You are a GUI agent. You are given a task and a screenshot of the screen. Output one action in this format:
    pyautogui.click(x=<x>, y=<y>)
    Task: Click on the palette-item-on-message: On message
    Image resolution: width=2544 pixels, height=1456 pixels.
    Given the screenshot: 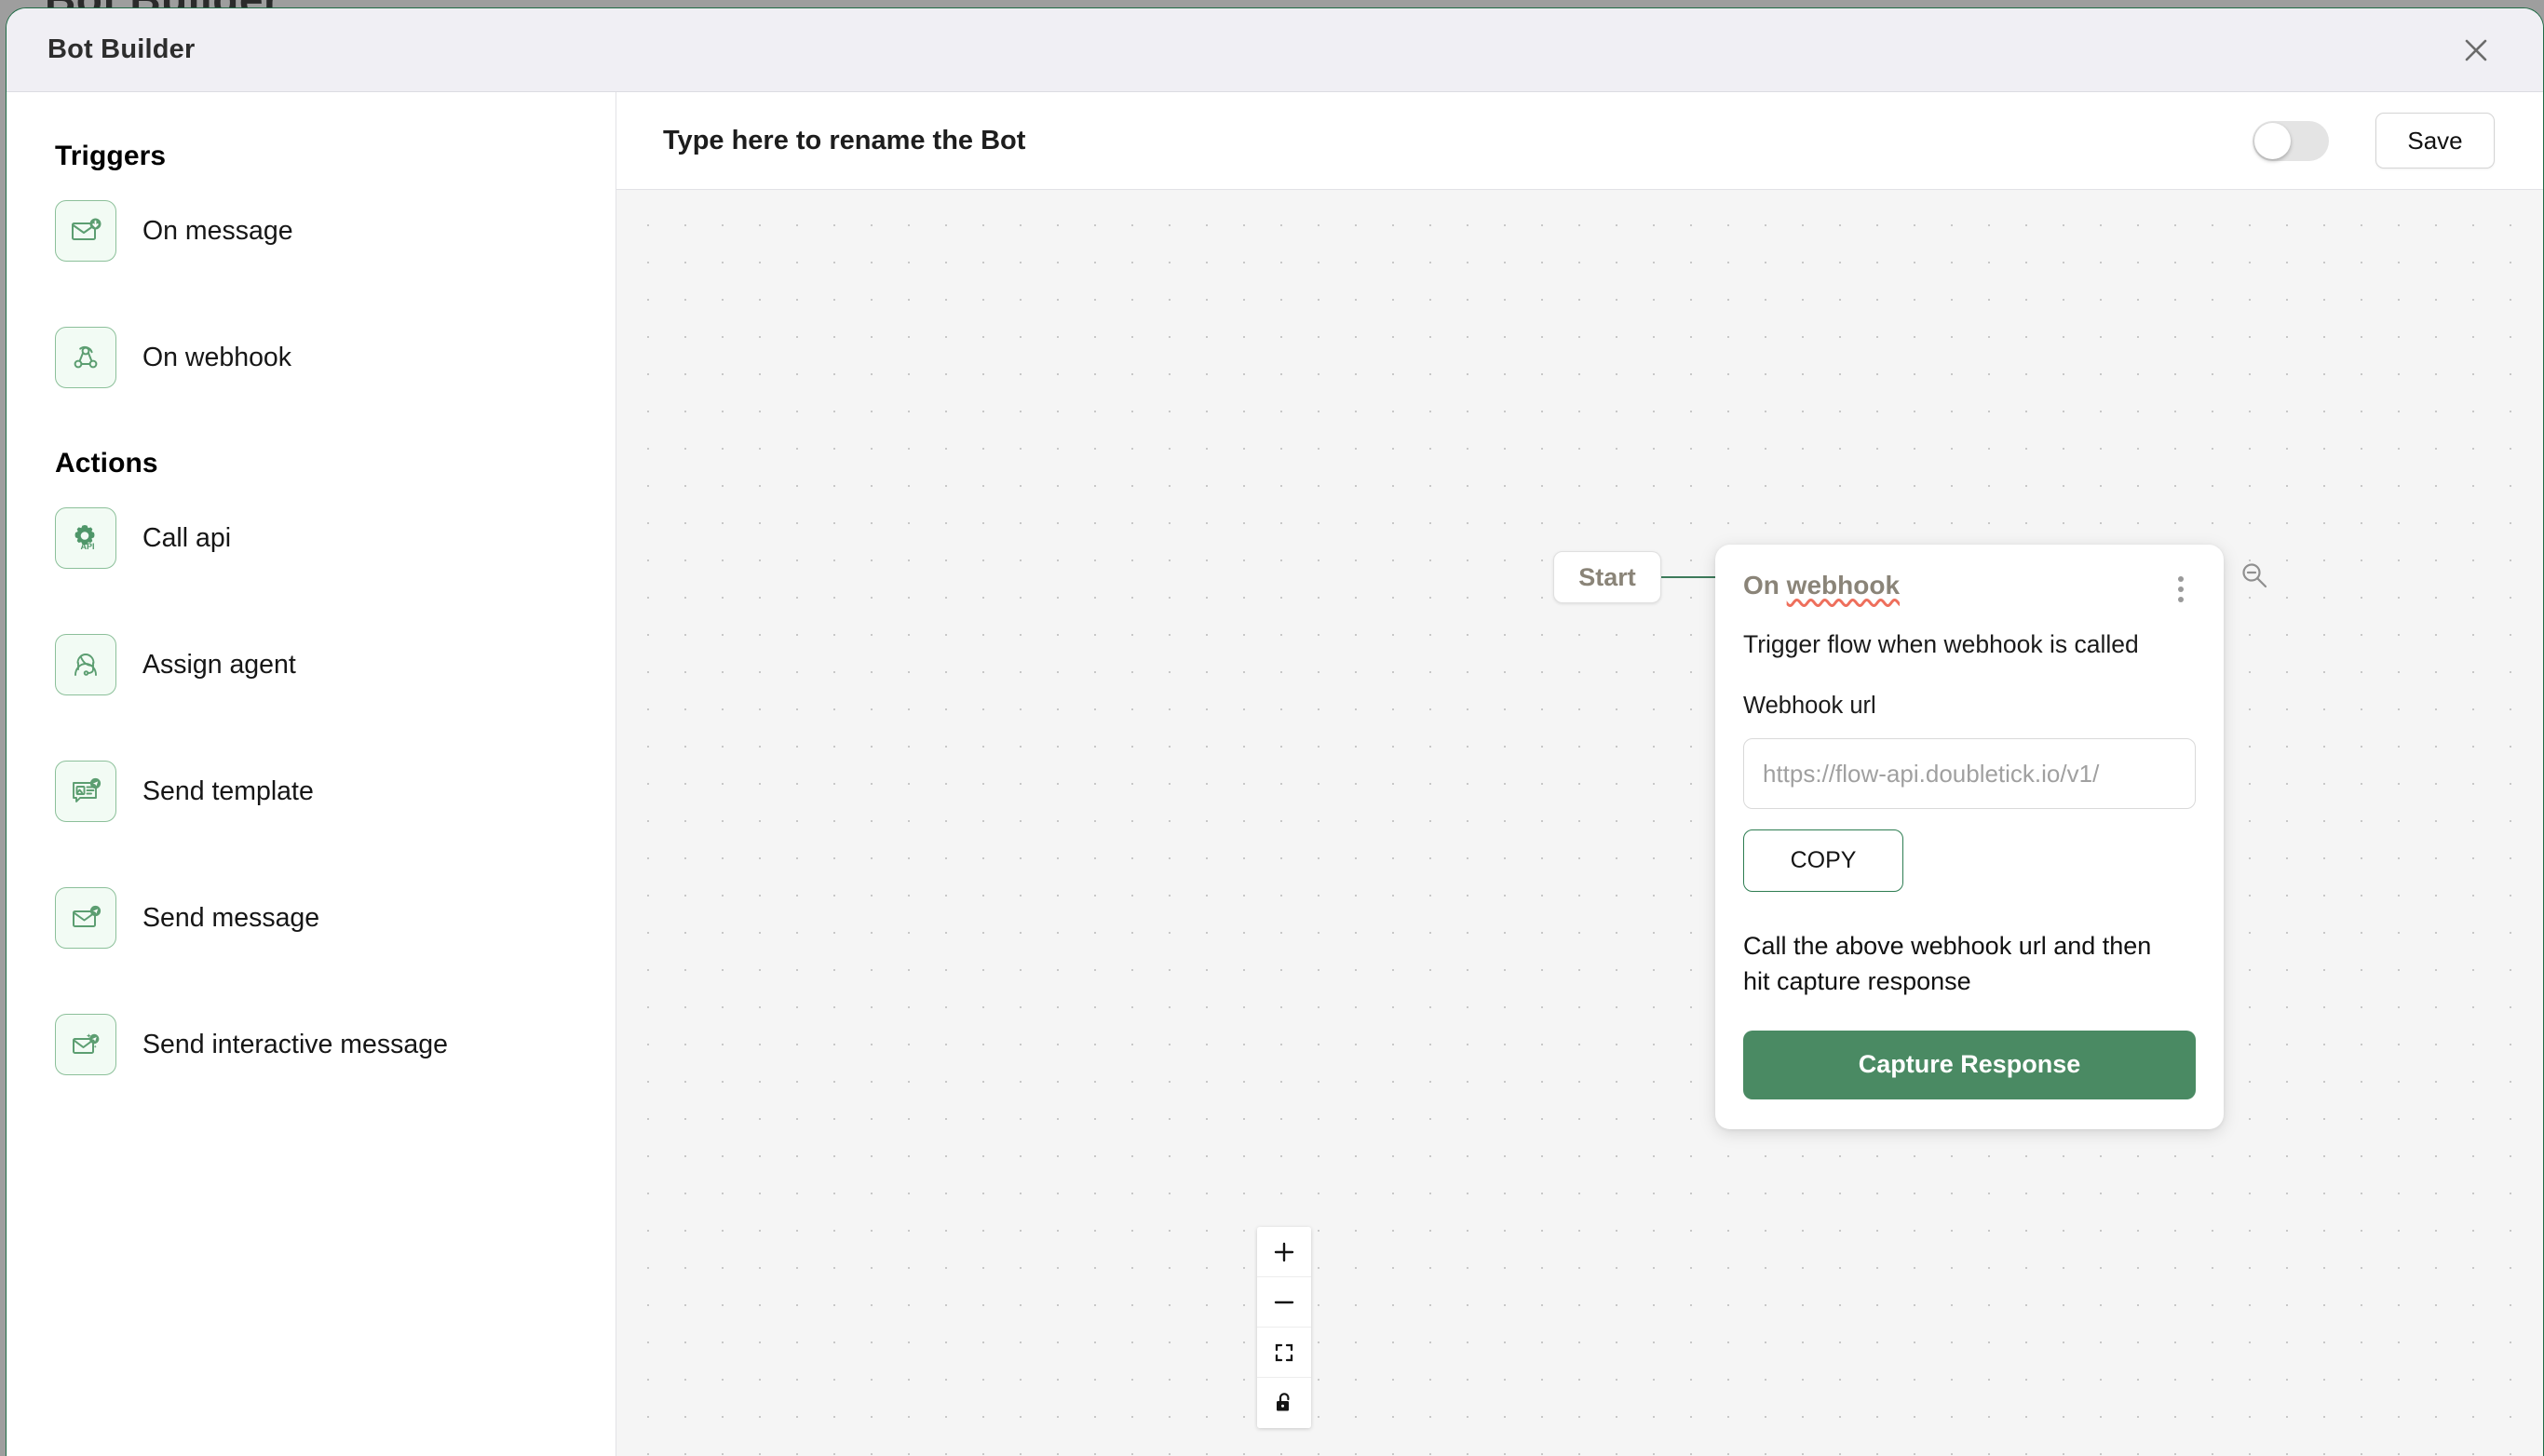 What is the action you would take?
    pyautogui.click(x=335, y=231)
    